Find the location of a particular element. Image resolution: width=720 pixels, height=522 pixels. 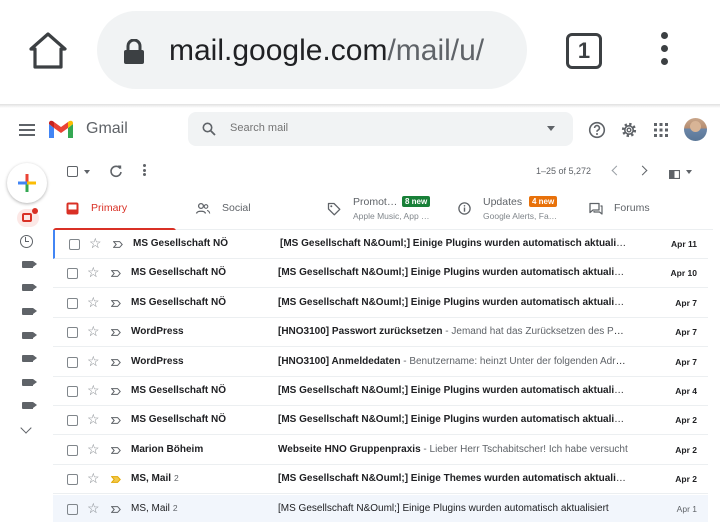

forum-icon is located at coordinates (596, 208).